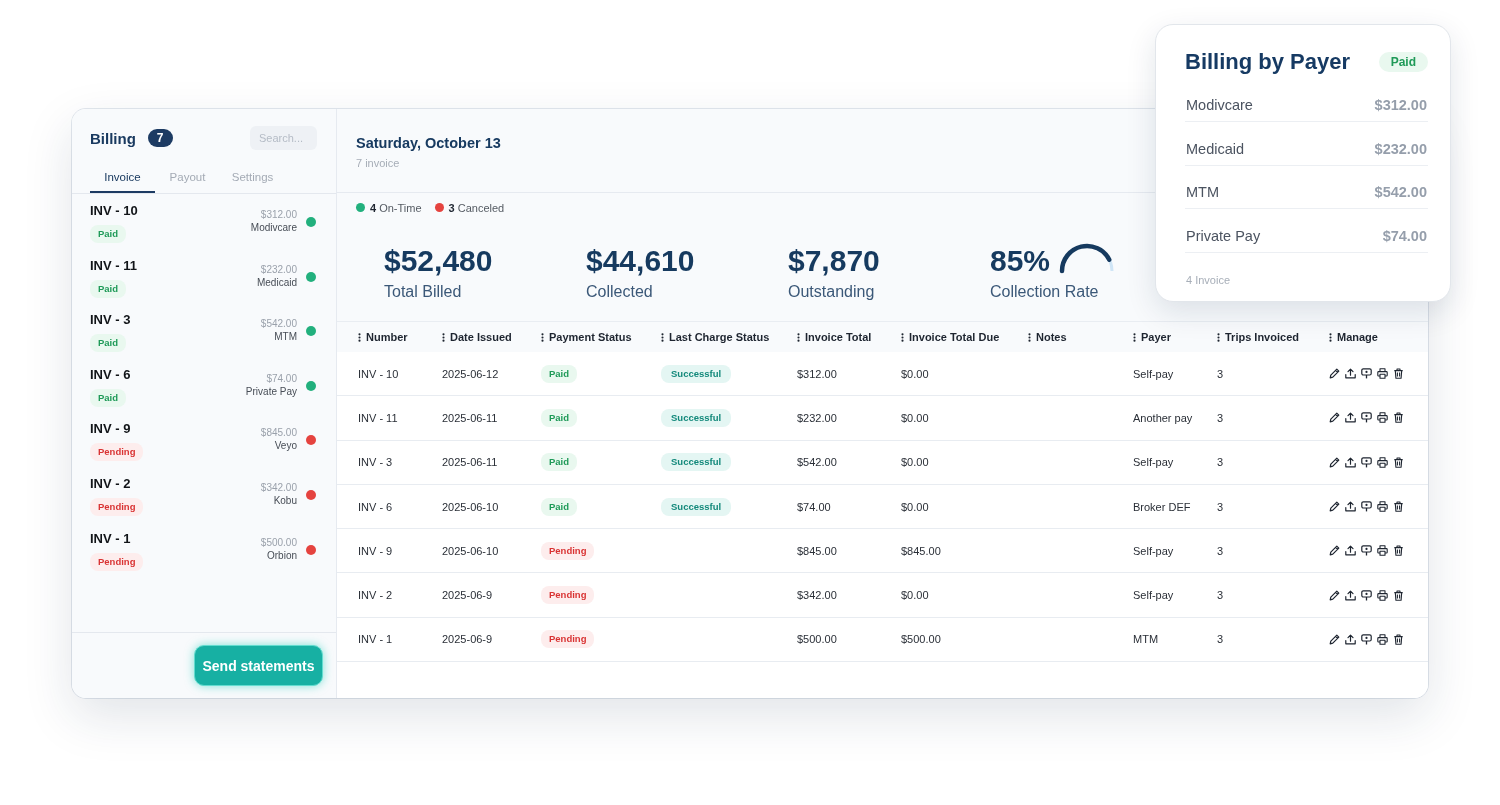 Image resolution: width=1500 pixels, height=805 pixels. Describe the element at coordinates (110, 320) in the screenshot. I see `invoice-number: INV - 3` at that location.